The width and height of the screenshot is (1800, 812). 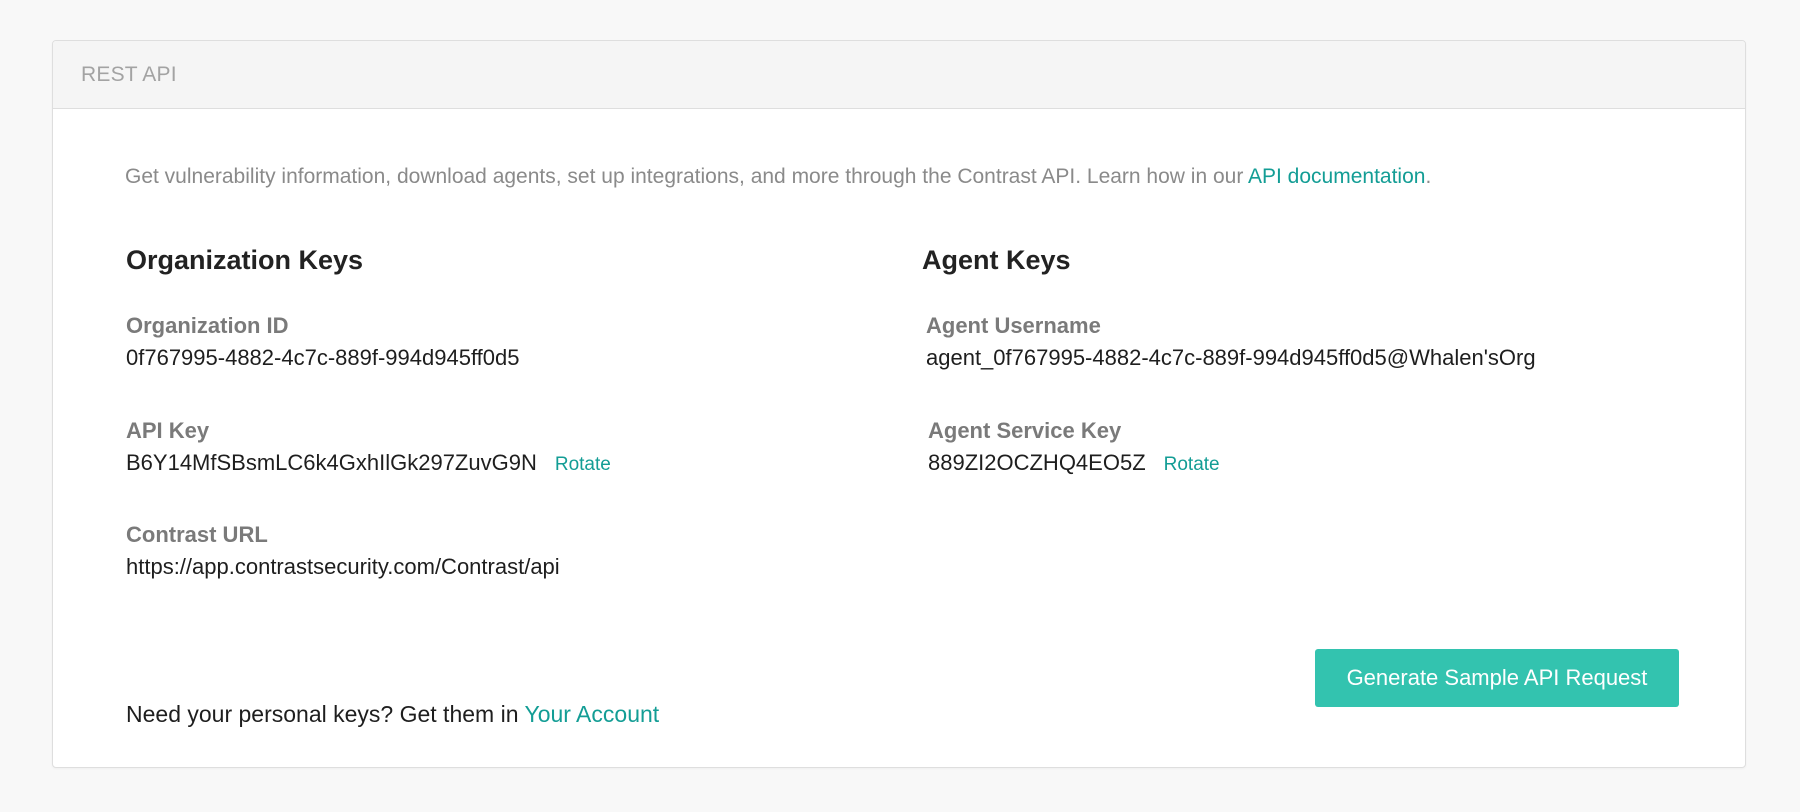 What do you see at coordinates (197, 534) in the screenshot?
I see `contrast-url-label: Contrast URL` at bounding box center [197, 534].